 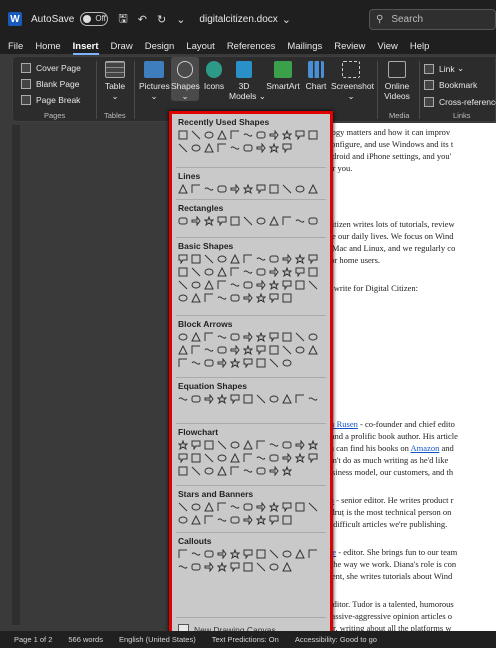 What do you see at coordinates (85, 48) in the screenshot?
I see `tab-insert: Insert` at bounding box center [85, 48].